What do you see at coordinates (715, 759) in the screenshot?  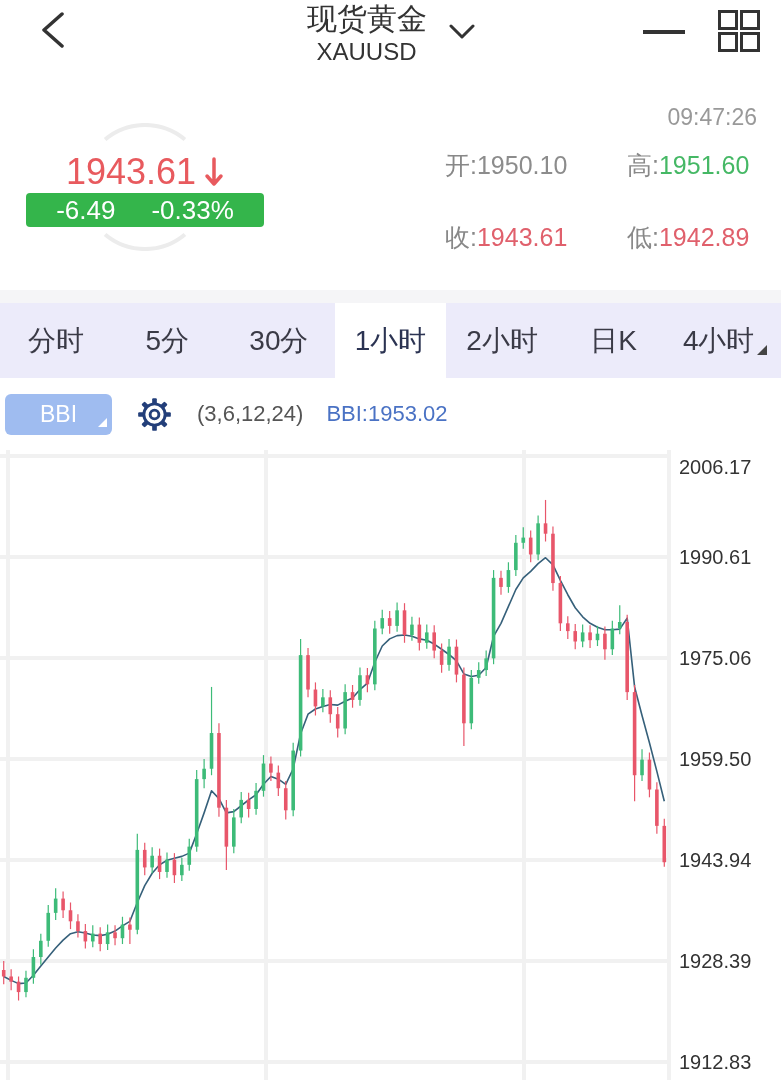 I see `y-axis-label: 1959.50` at bounding box center [715, 759].